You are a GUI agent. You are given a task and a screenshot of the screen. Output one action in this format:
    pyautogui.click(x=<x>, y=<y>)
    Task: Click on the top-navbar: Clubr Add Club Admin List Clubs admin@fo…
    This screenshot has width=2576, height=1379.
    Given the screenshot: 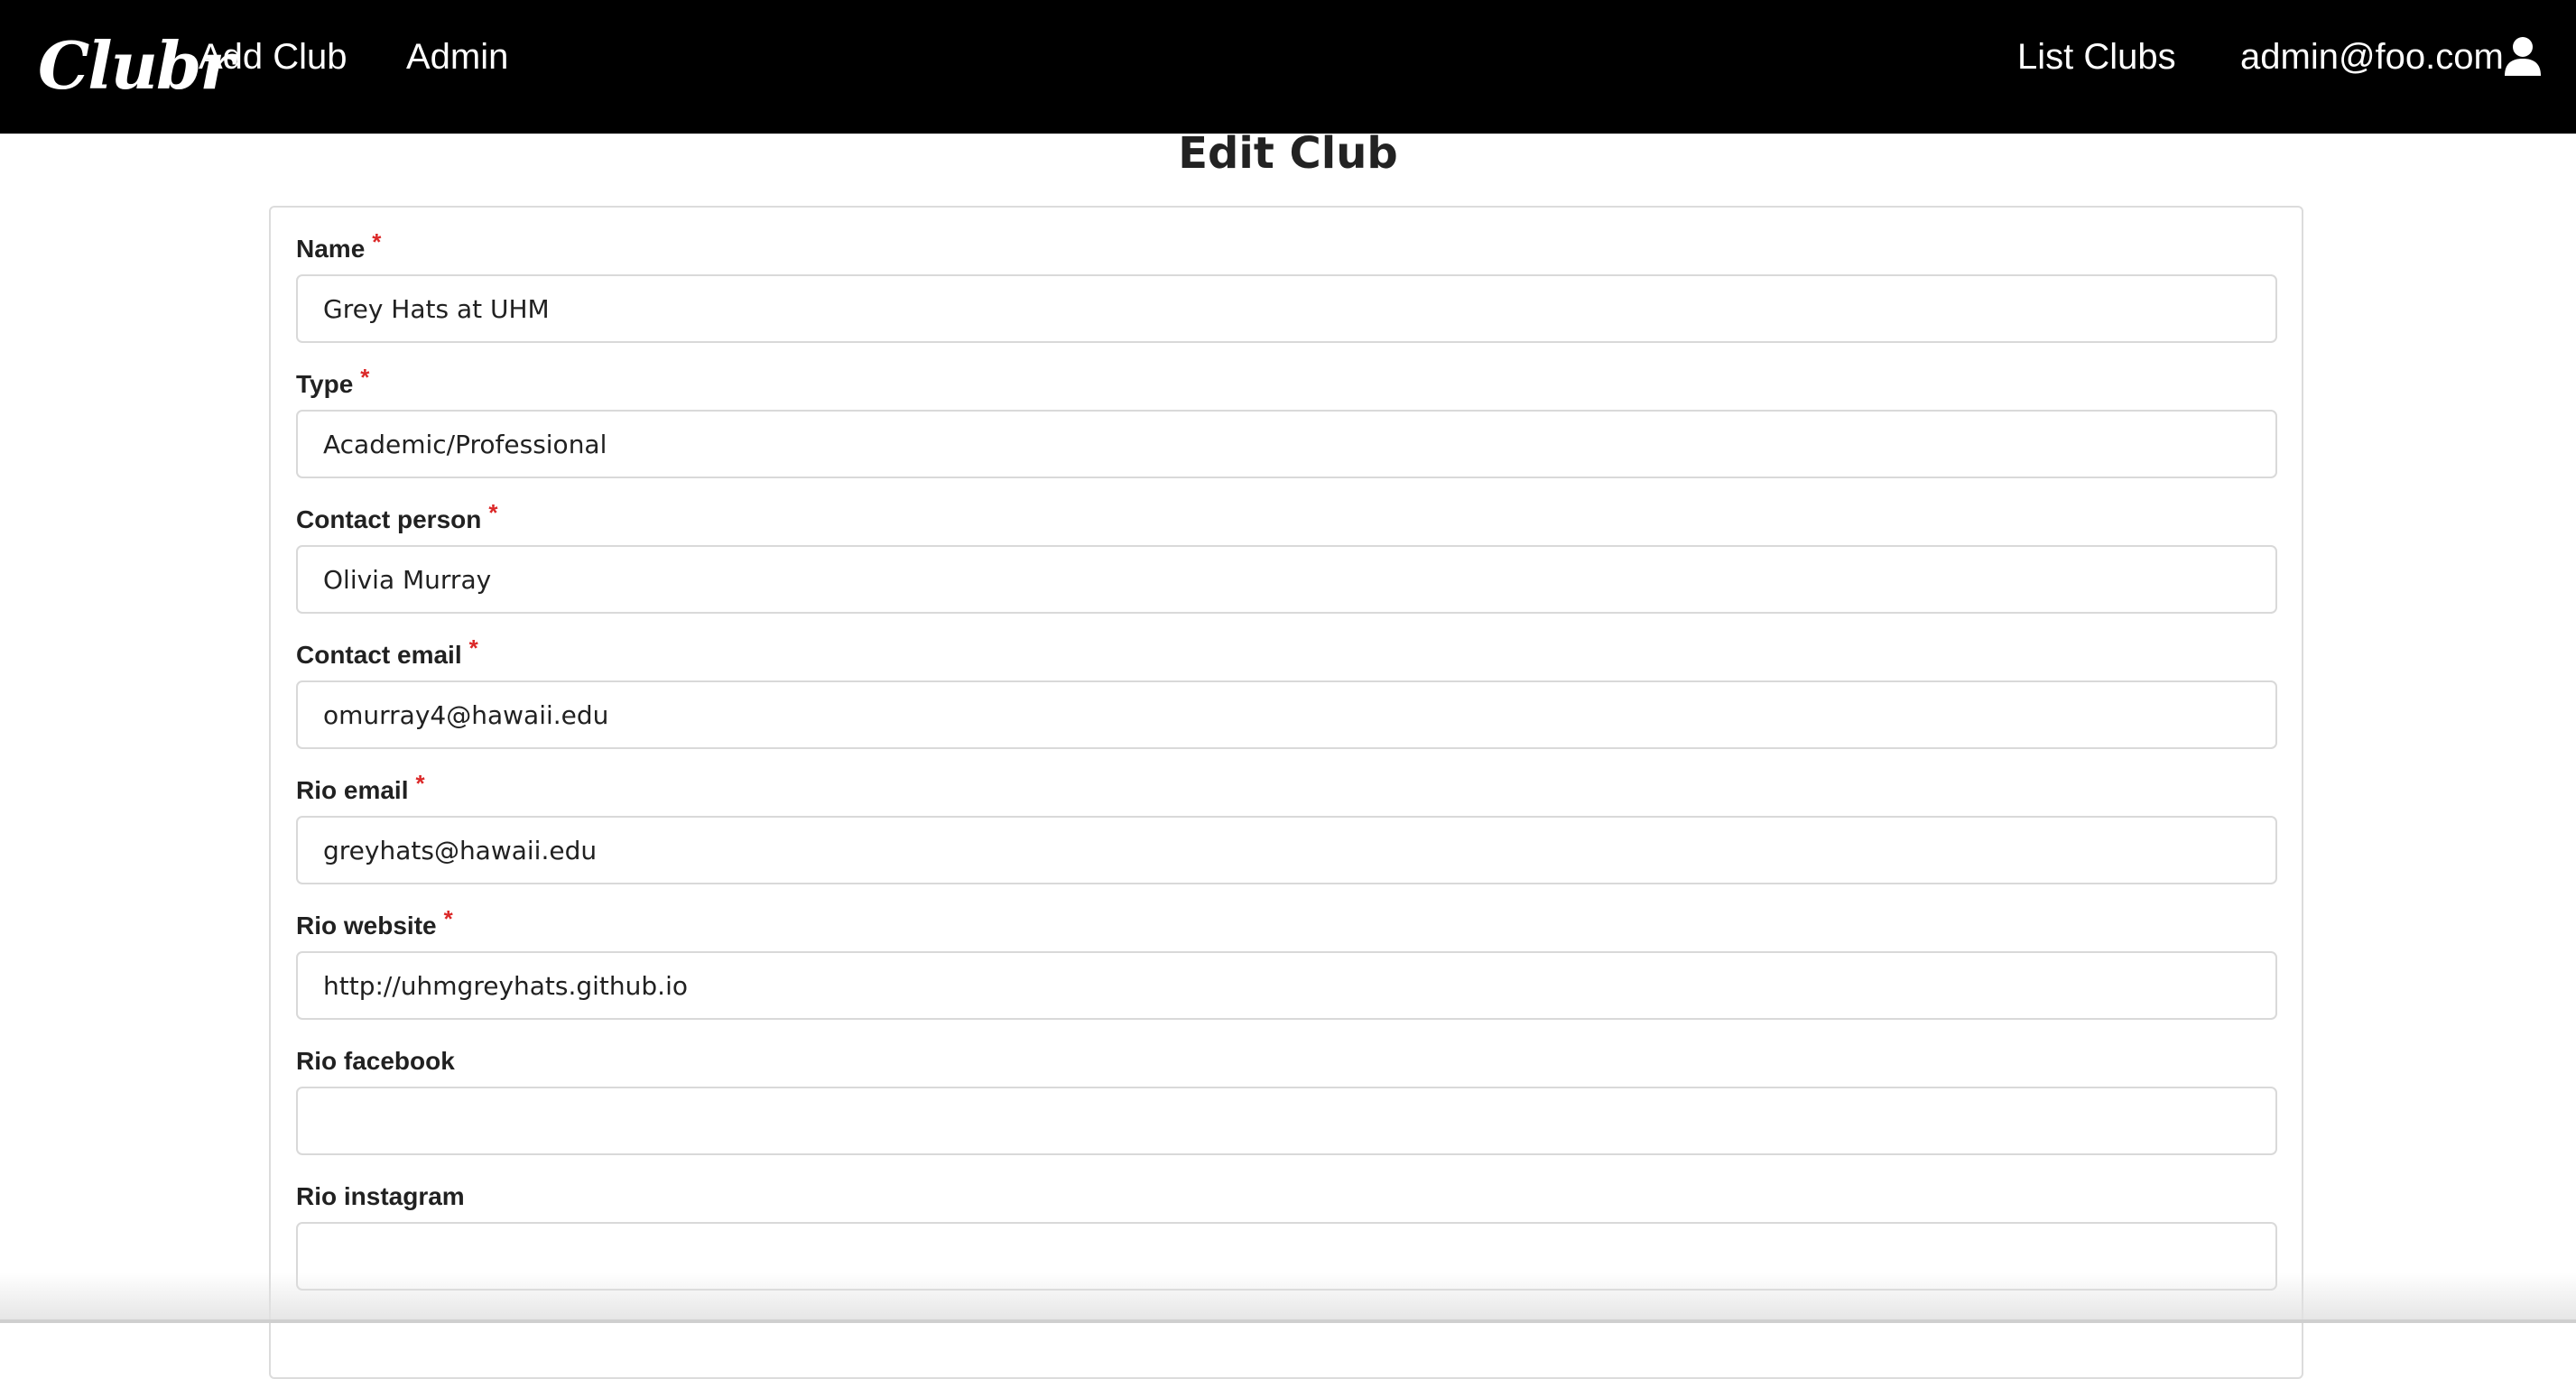 What is the action you would take?
    pyautogui.click(x=1288, y=67)
    